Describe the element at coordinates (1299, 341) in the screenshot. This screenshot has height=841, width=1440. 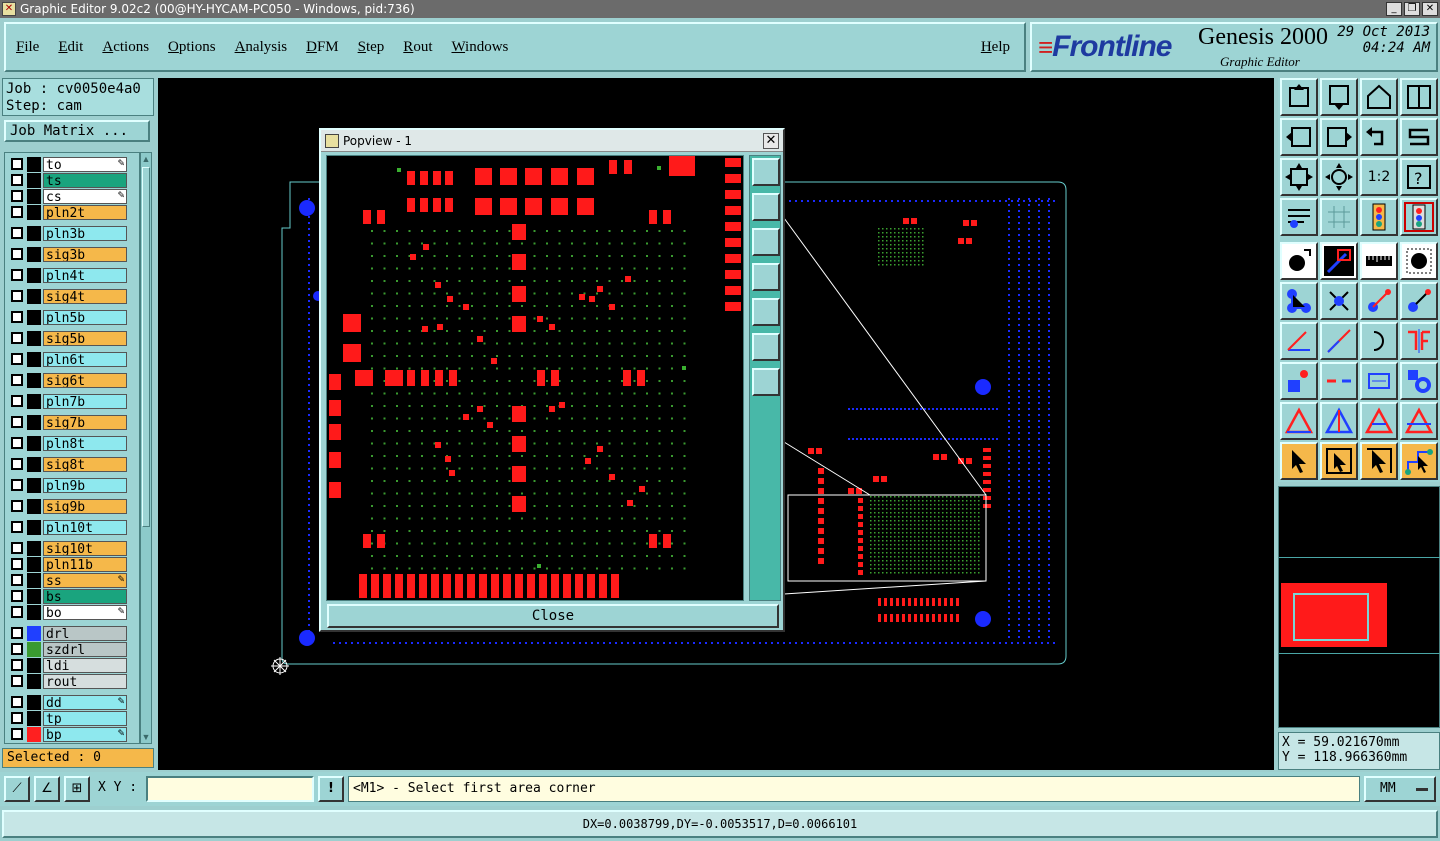
I see `angle-line-icon` at that location.